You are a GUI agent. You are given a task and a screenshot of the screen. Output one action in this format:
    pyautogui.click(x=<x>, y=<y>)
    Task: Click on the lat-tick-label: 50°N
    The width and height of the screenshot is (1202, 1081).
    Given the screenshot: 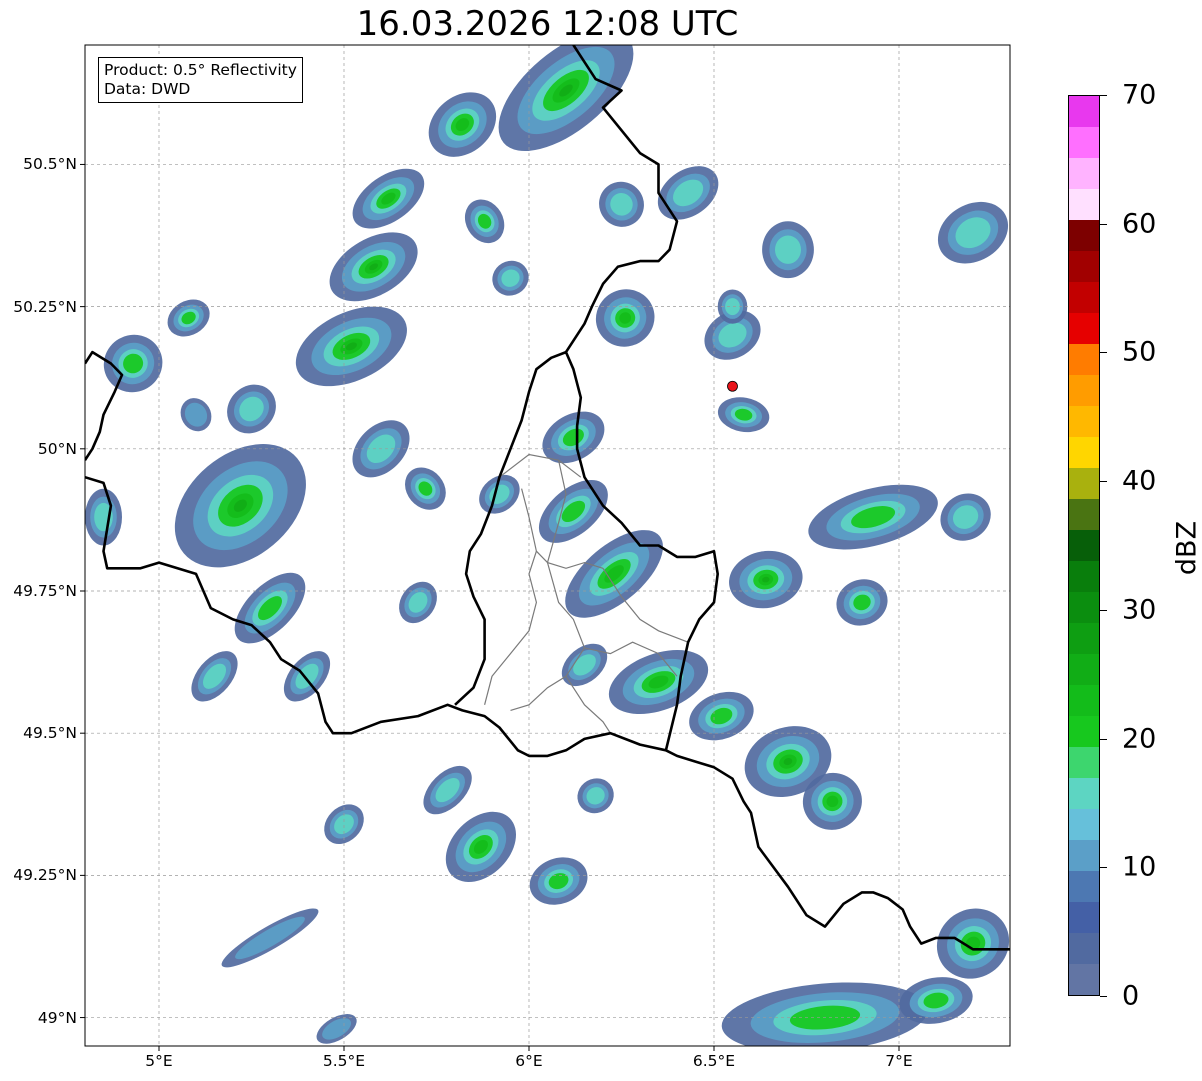 What is the action you would take?
    pyautogui.click(x=57, y=448)
    